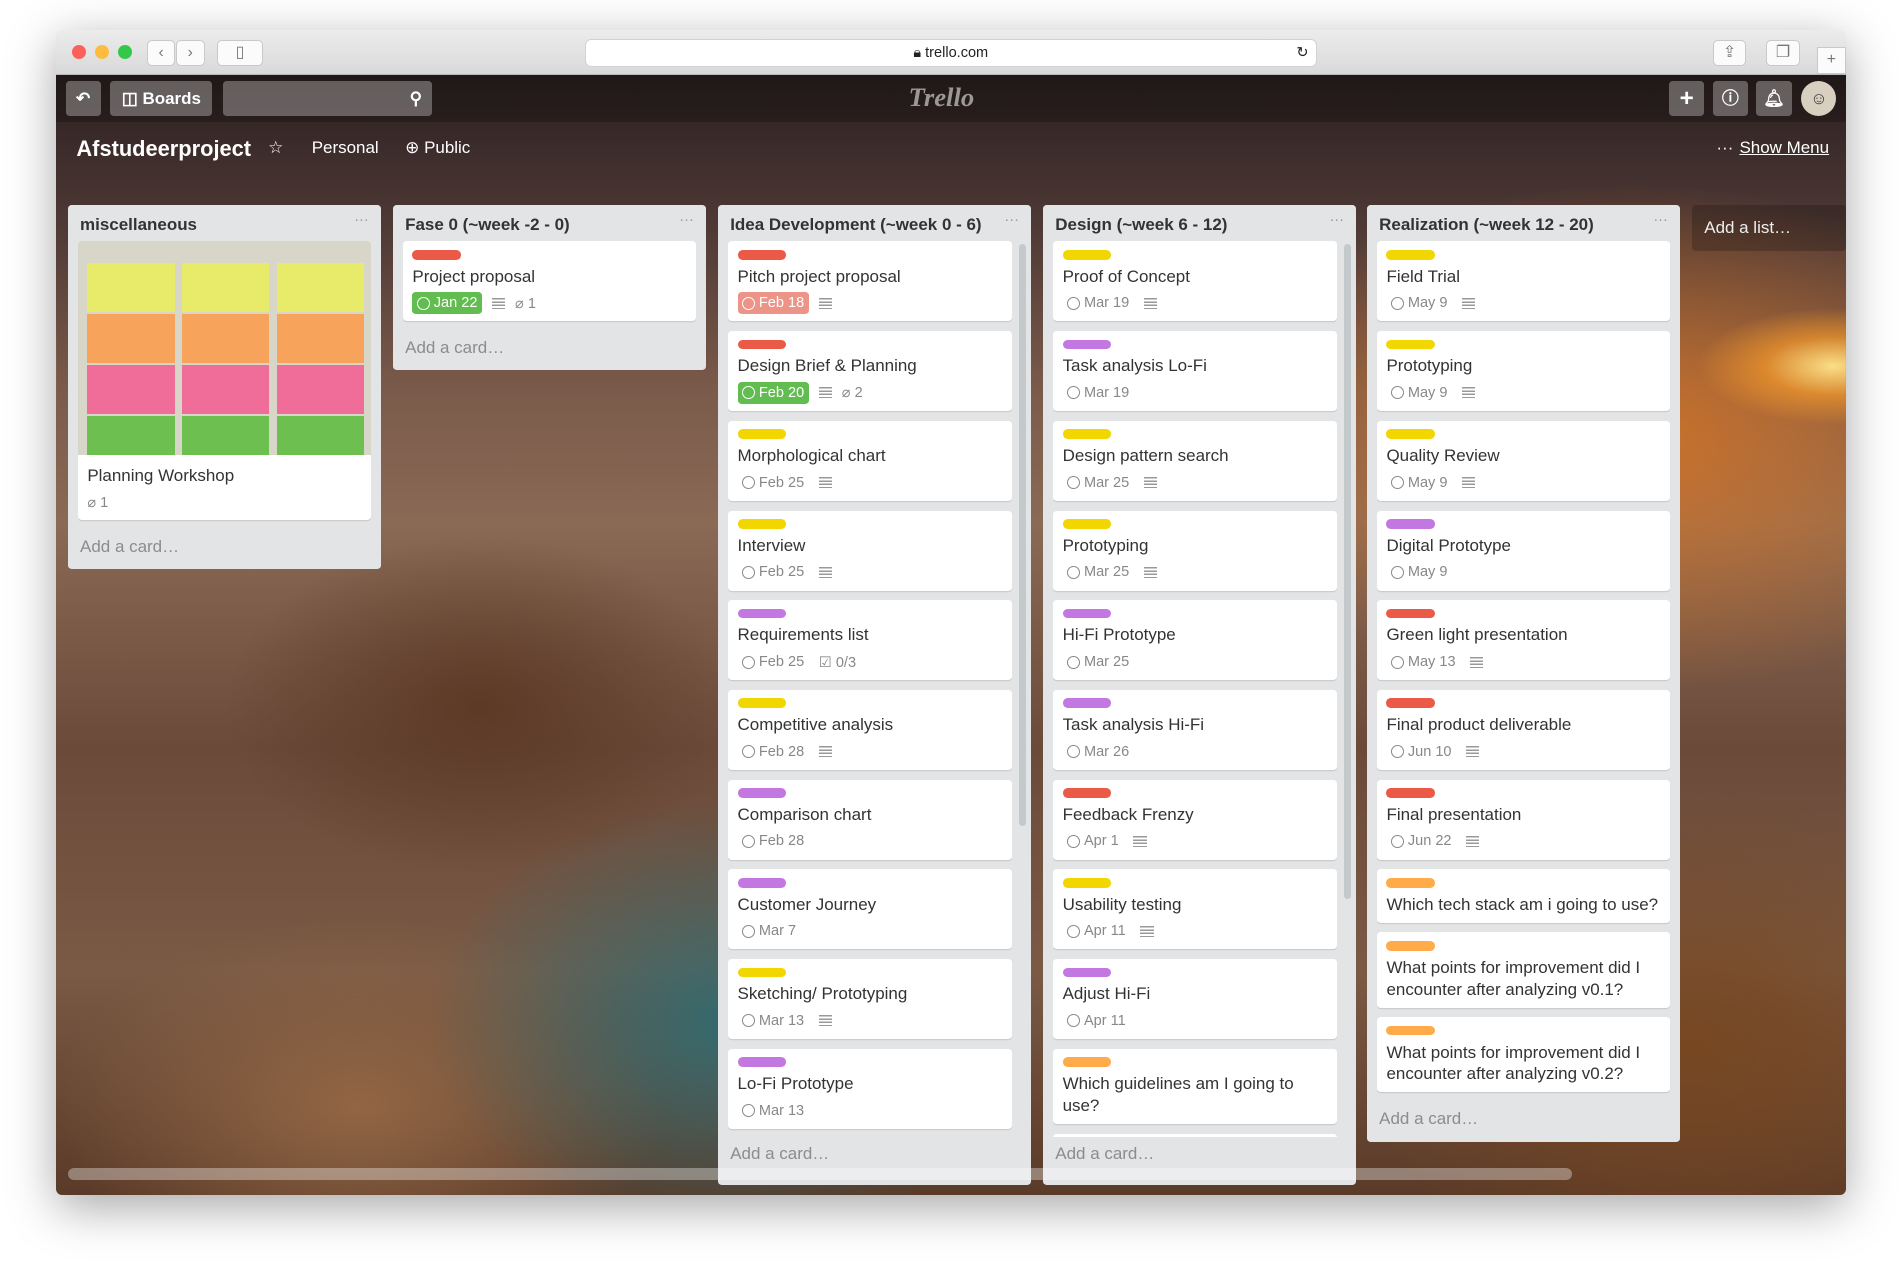 This screenshot has width=1902, height=1281. I want to click on back-icon: ↶, so click(83, 99).